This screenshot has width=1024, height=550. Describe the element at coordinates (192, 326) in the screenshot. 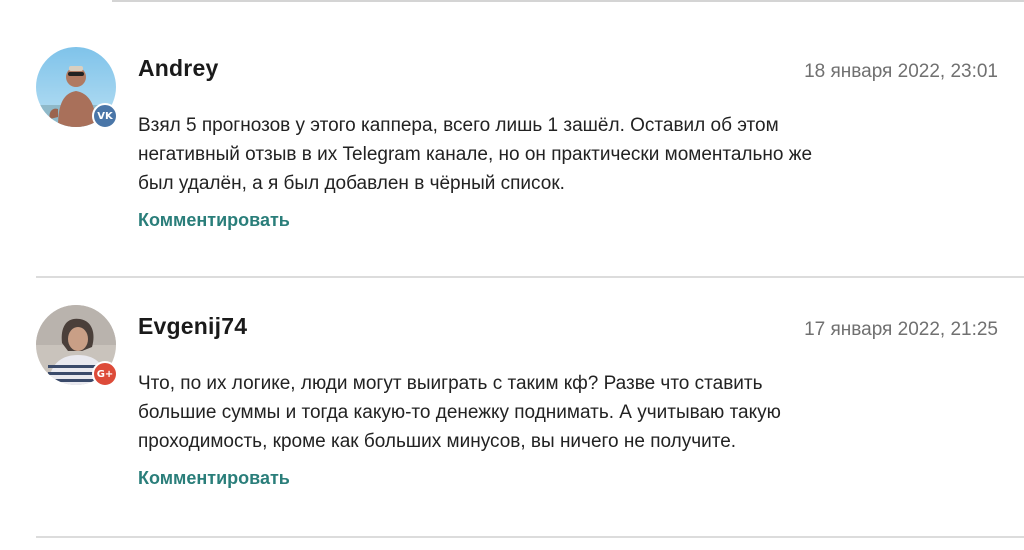

I see `comment-author: Evgenij74` at that location.